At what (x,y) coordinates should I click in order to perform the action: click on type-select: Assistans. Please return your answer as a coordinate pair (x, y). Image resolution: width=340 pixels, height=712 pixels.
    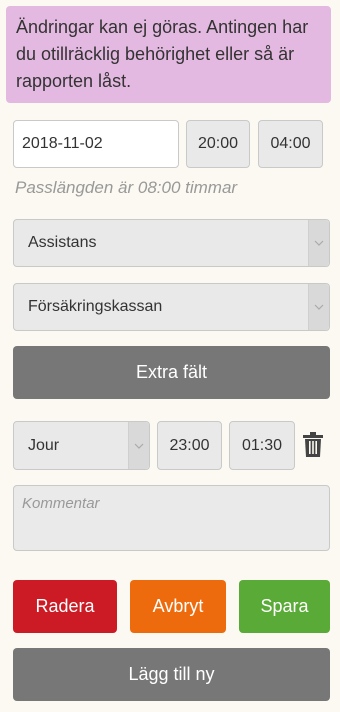
    Looking at the image, I should click on (171, 243).